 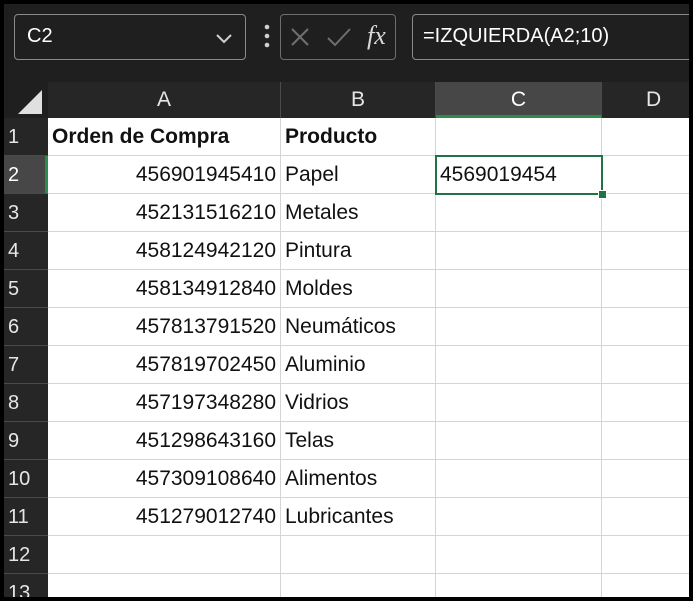 I want to click on formula-input: =IZQUIERDA(A2;10), so click(x=550, y=37).